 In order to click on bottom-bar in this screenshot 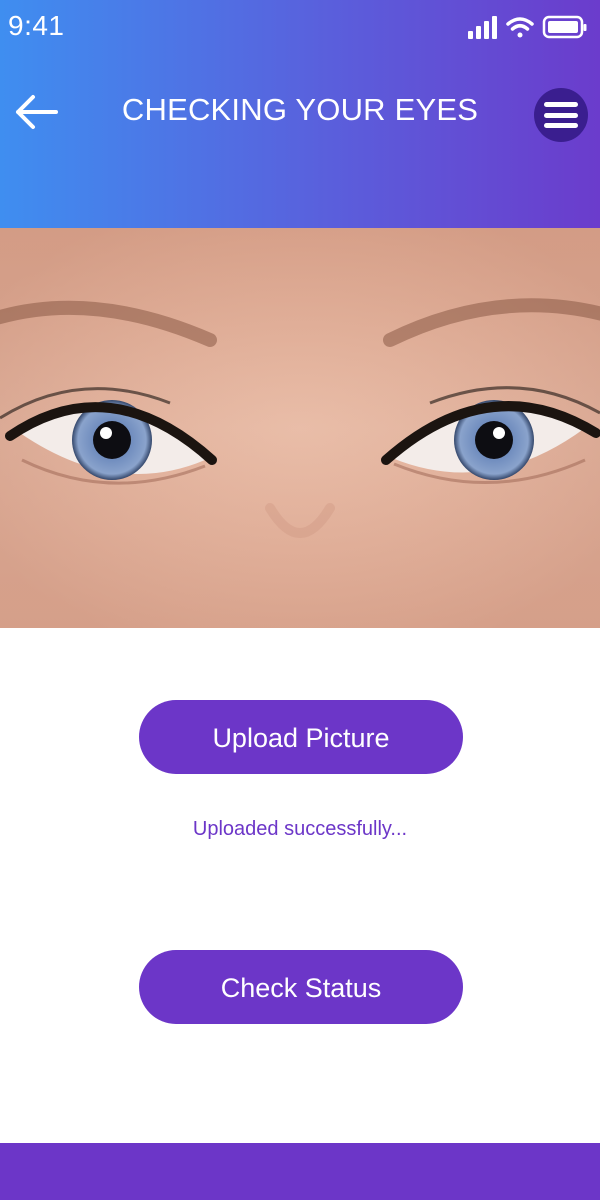, I will do `click(300, 1171)`.